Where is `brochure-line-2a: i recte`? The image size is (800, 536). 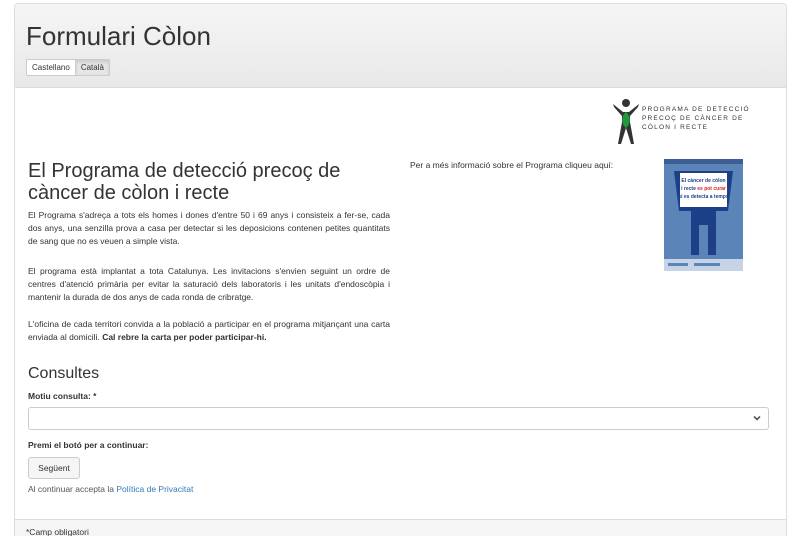
brochure-line-2a: i recte is located at coordinates (689, 189).